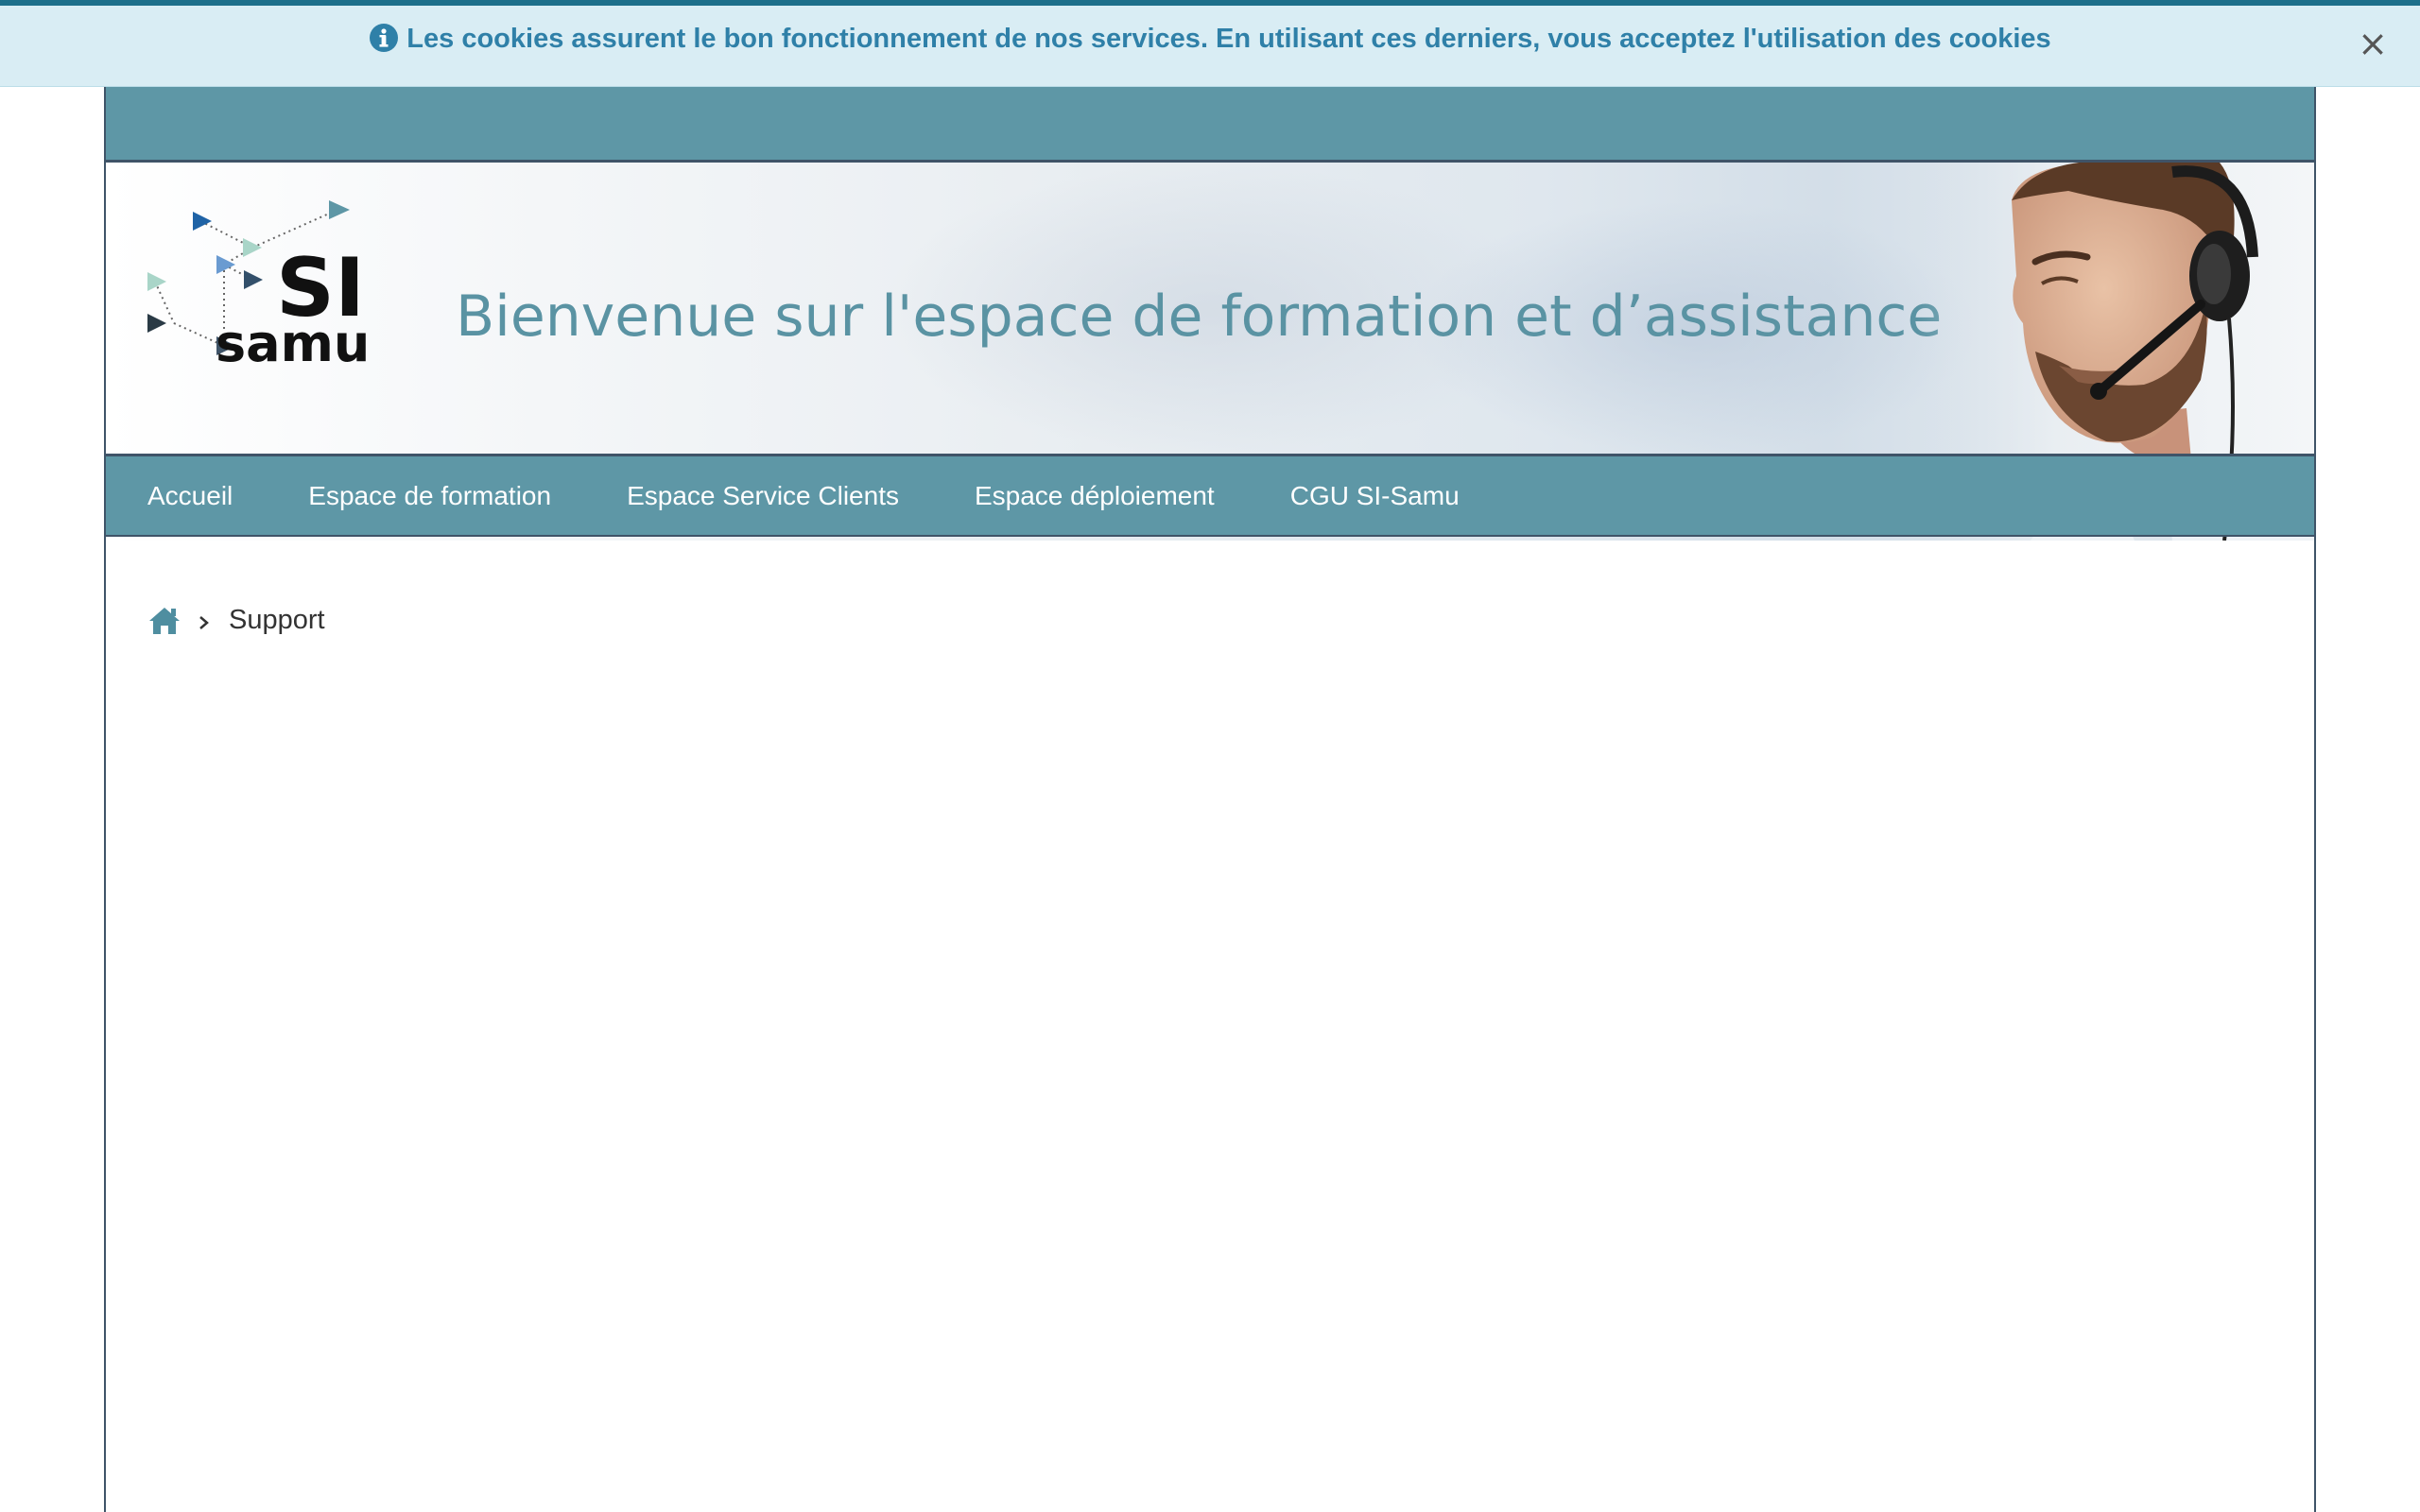 Image resolution: width=2420 pixels, height=1512 pixels. I want to click on nav-item-accueil: Accueil, so click(190, 496).